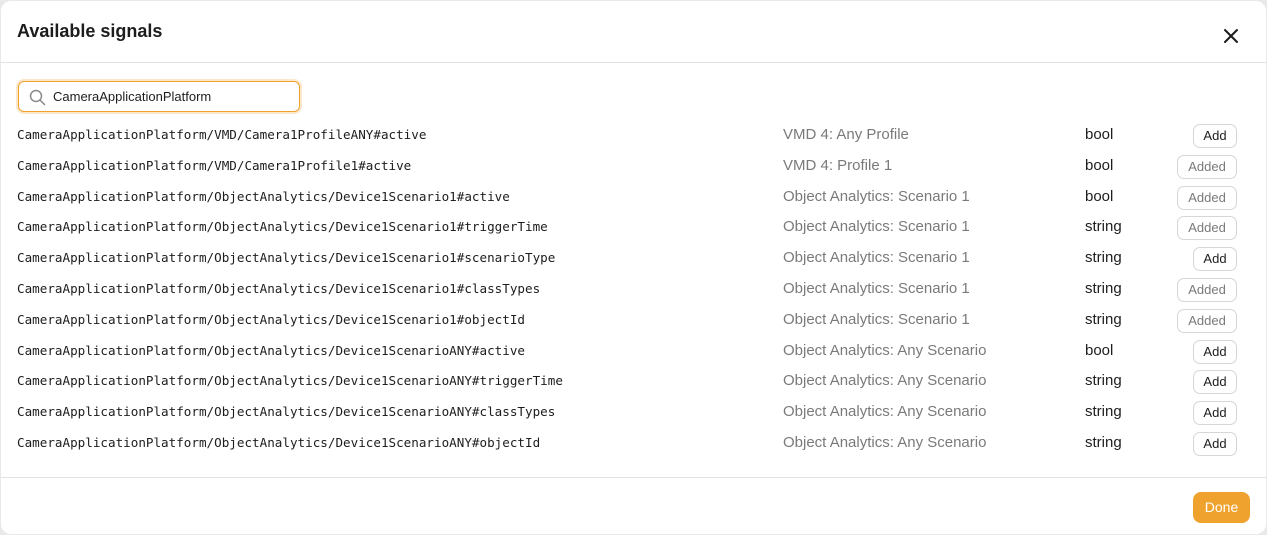  I want to click on signal-source: VMD 4: Any Profile, so click(846, 134).